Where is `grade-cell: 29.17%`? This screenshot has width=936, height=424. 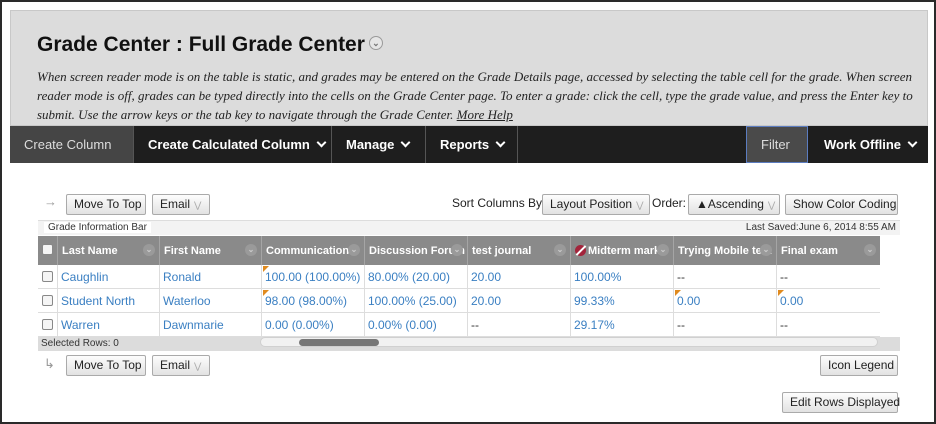
grade-cell: 29.17% is located at coordinates (622, 325).